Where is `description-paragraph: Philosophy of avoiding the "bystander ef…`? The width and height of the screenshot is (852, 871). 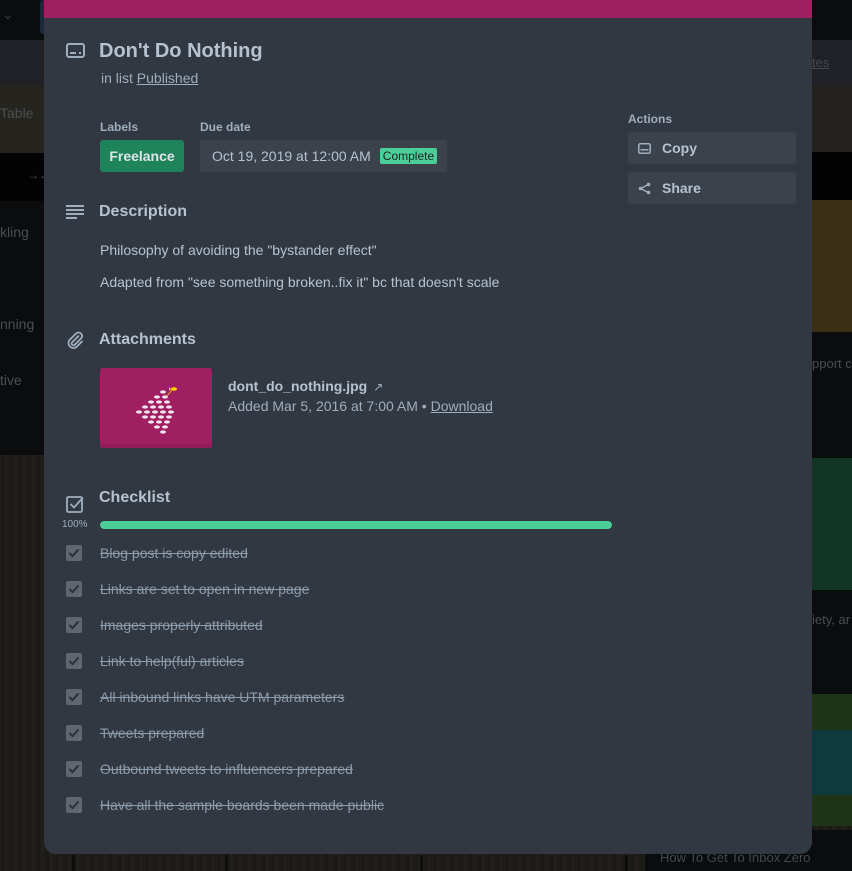 description-paragraph: Philosophy of avoiding the "bystander ef… is located at coordinates (238, 250).